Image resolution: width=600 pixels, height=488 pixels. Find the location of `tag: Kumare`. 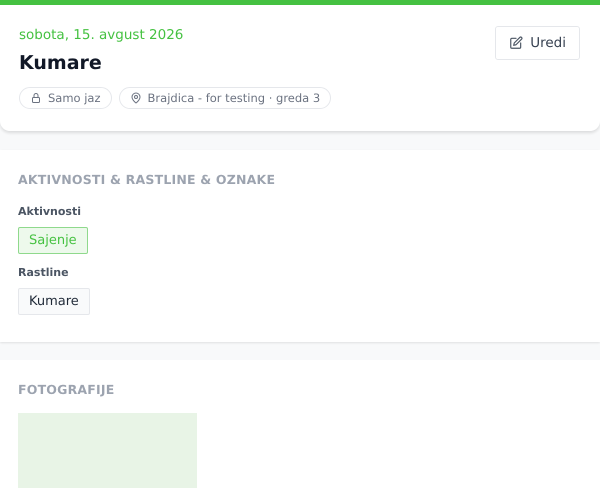

tag: Kumare is located at coordinates (54, 301).